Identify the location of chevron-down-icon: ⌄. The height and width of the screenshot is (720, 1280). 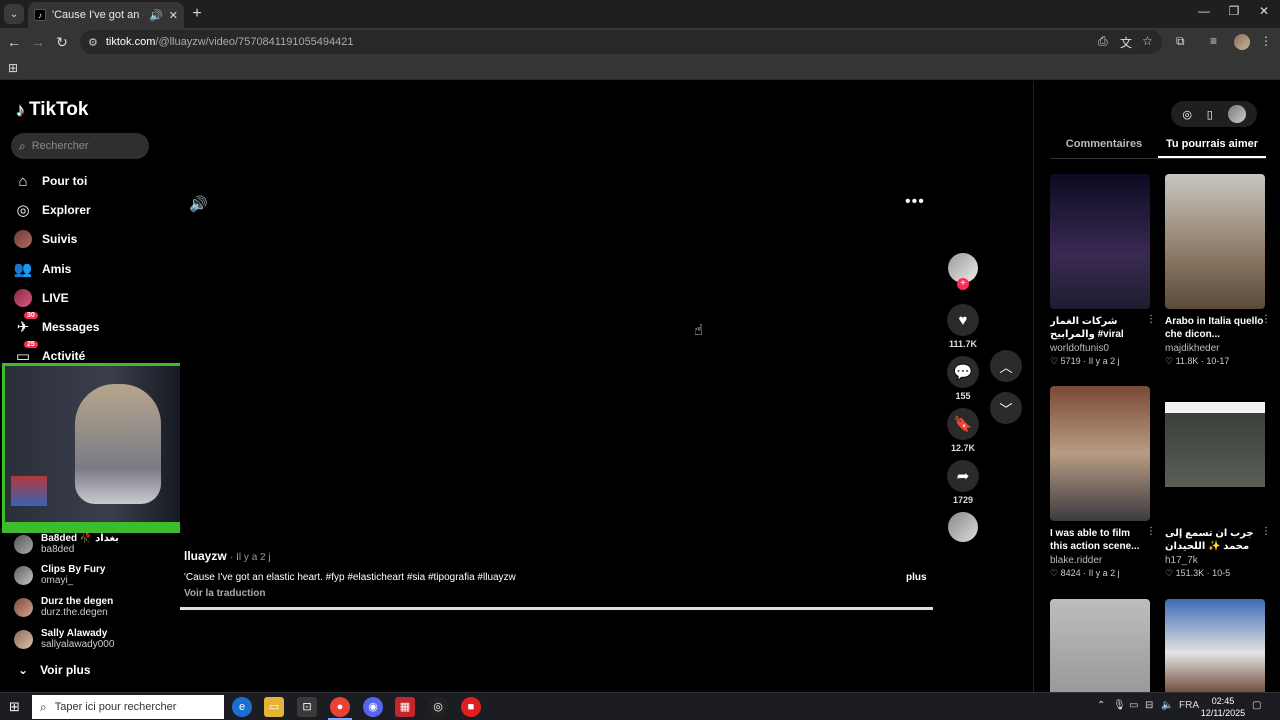
(23, 670).